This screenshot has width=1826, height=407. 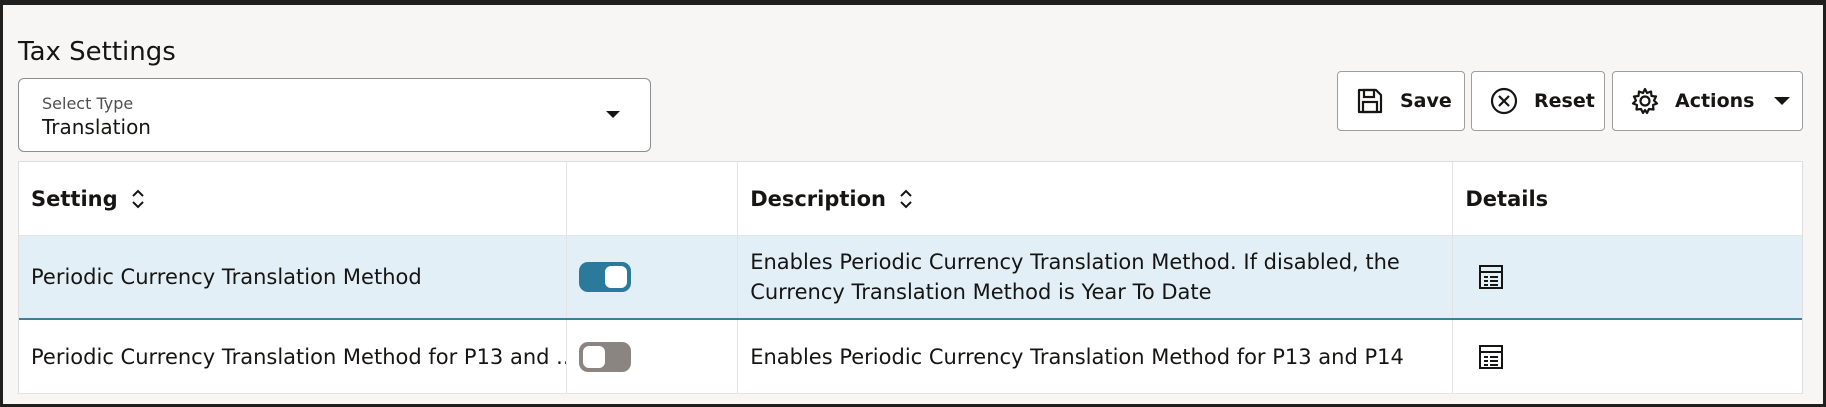 I want to click on column-header-label: Description, so click(x=818, y=198).